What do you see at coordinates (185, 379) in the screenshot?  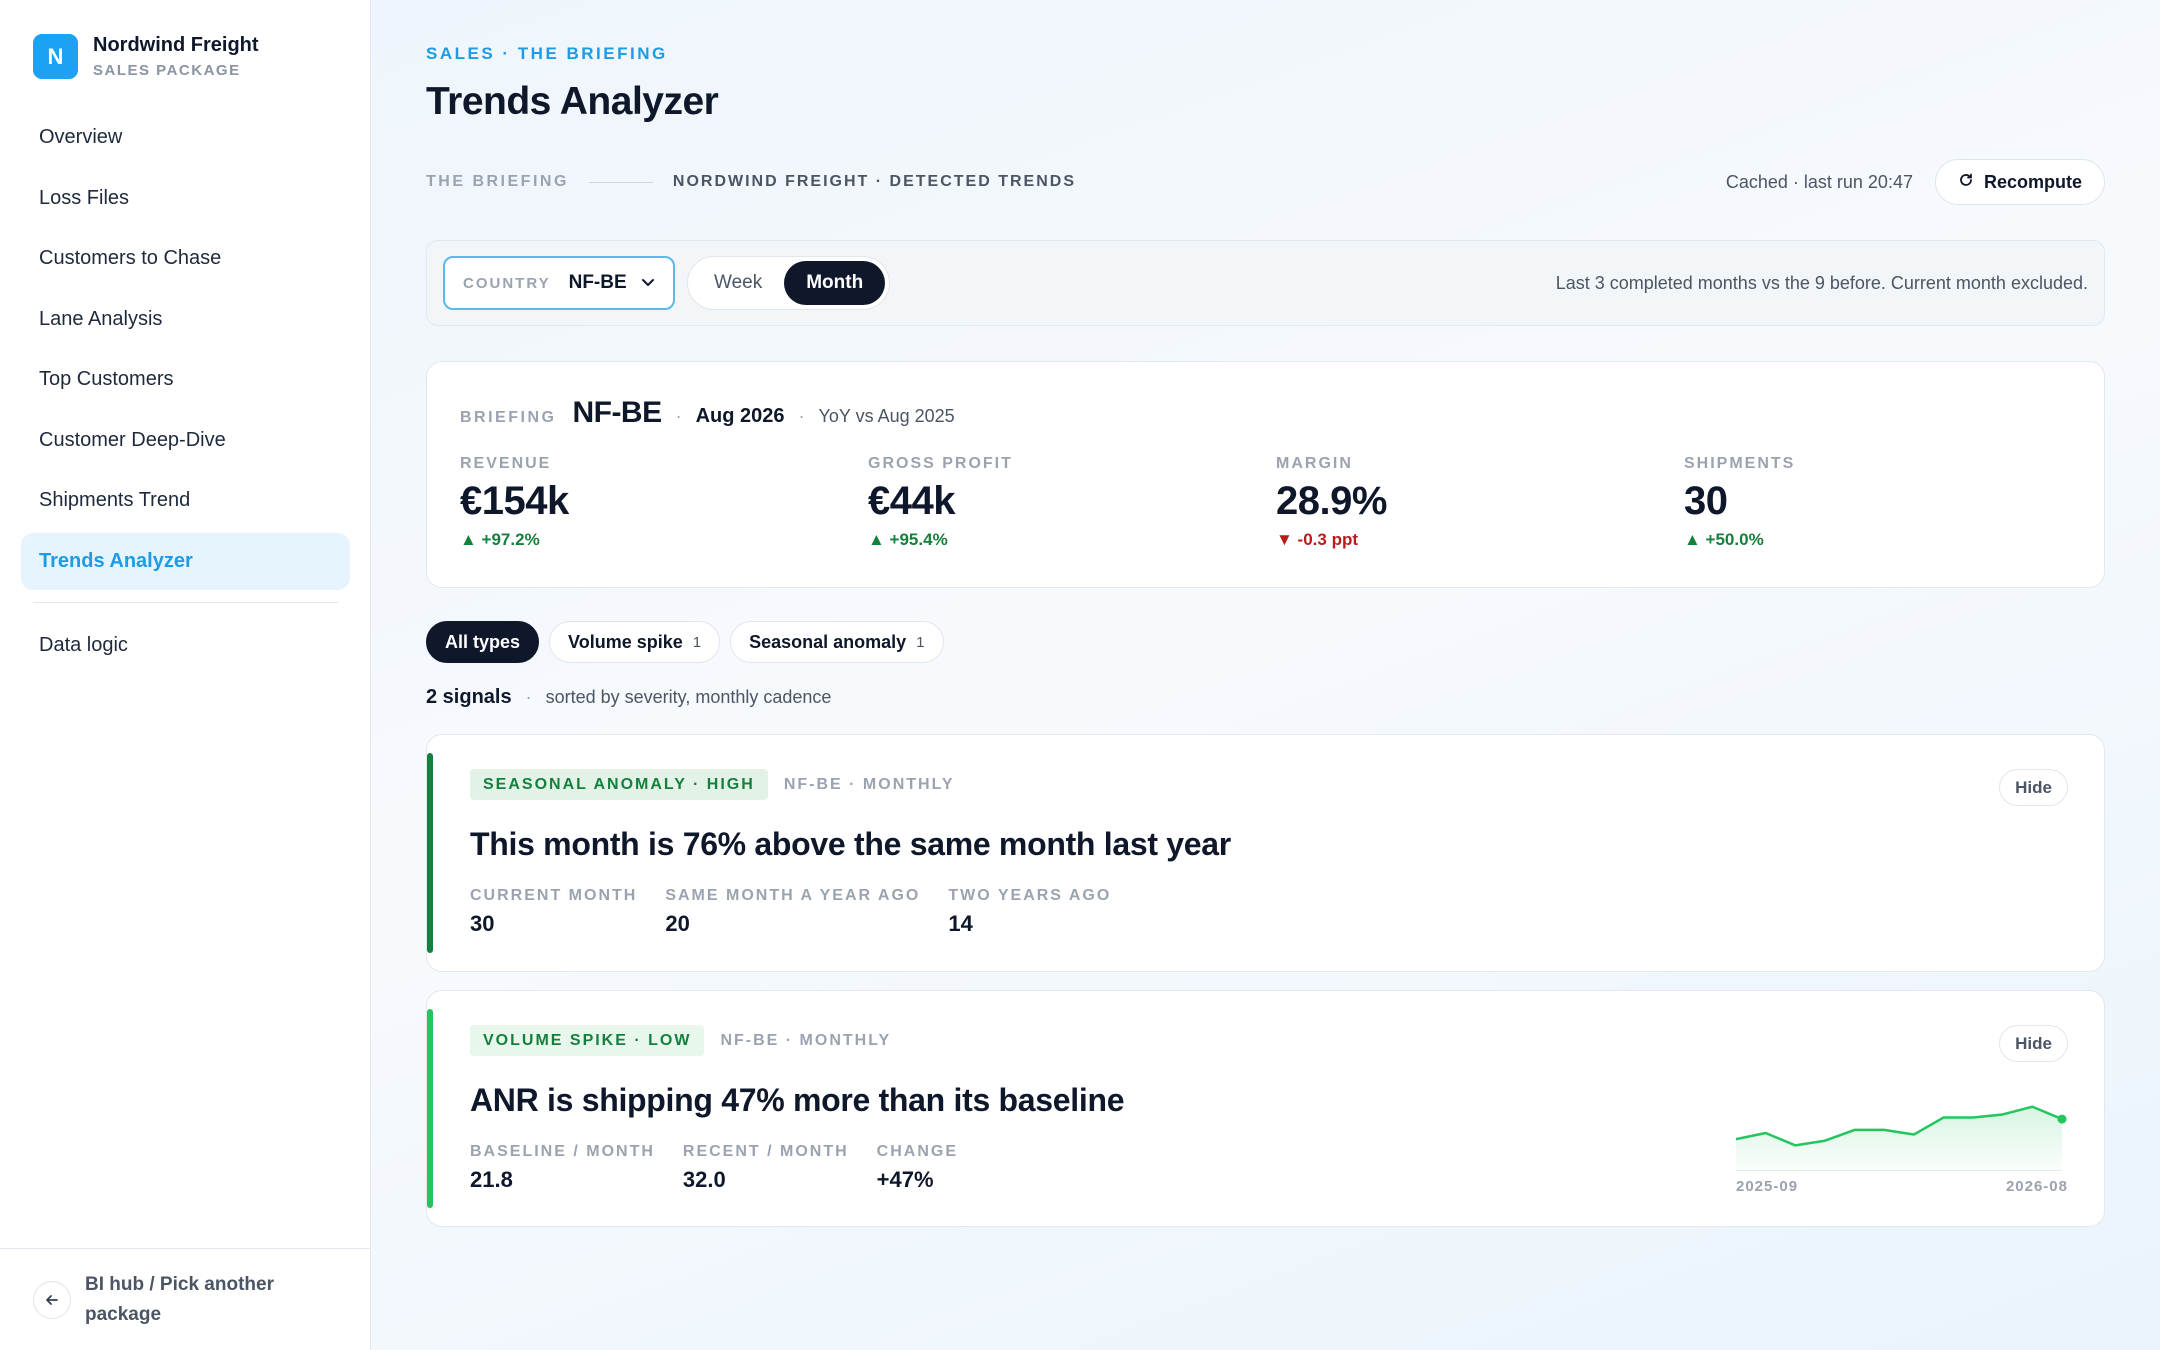 I see `sidebar-item-top-customers: Top Customers` at bounding box center [185, 379].